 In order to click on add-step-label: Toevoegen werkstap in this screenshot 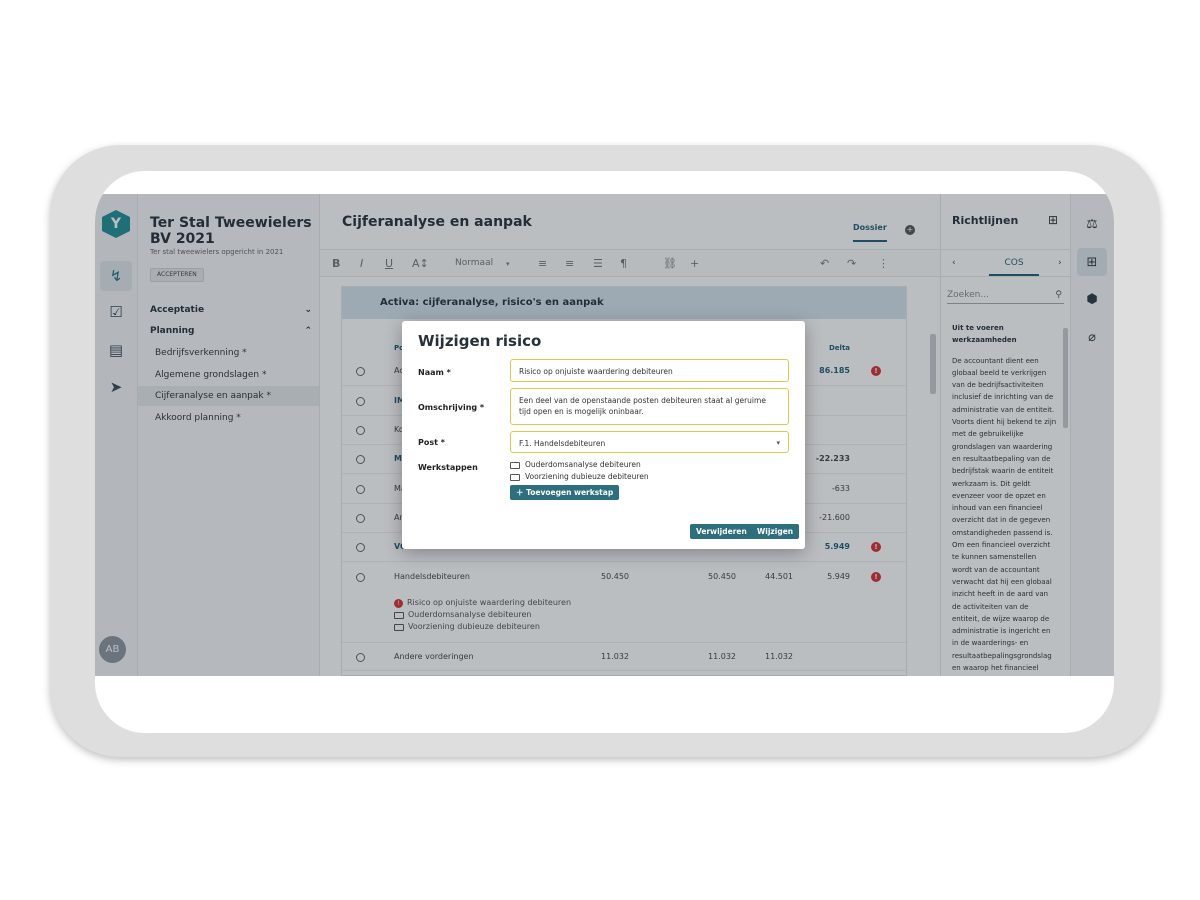, I will do `click(570, 492)`.